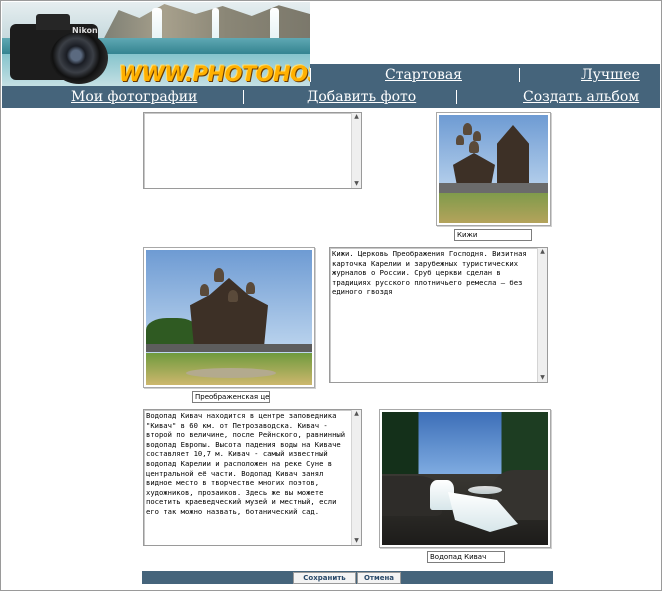 This screenshot has width=662, height=591. I want to click on camera-logo-icon: Nikon, so click(60, 48).